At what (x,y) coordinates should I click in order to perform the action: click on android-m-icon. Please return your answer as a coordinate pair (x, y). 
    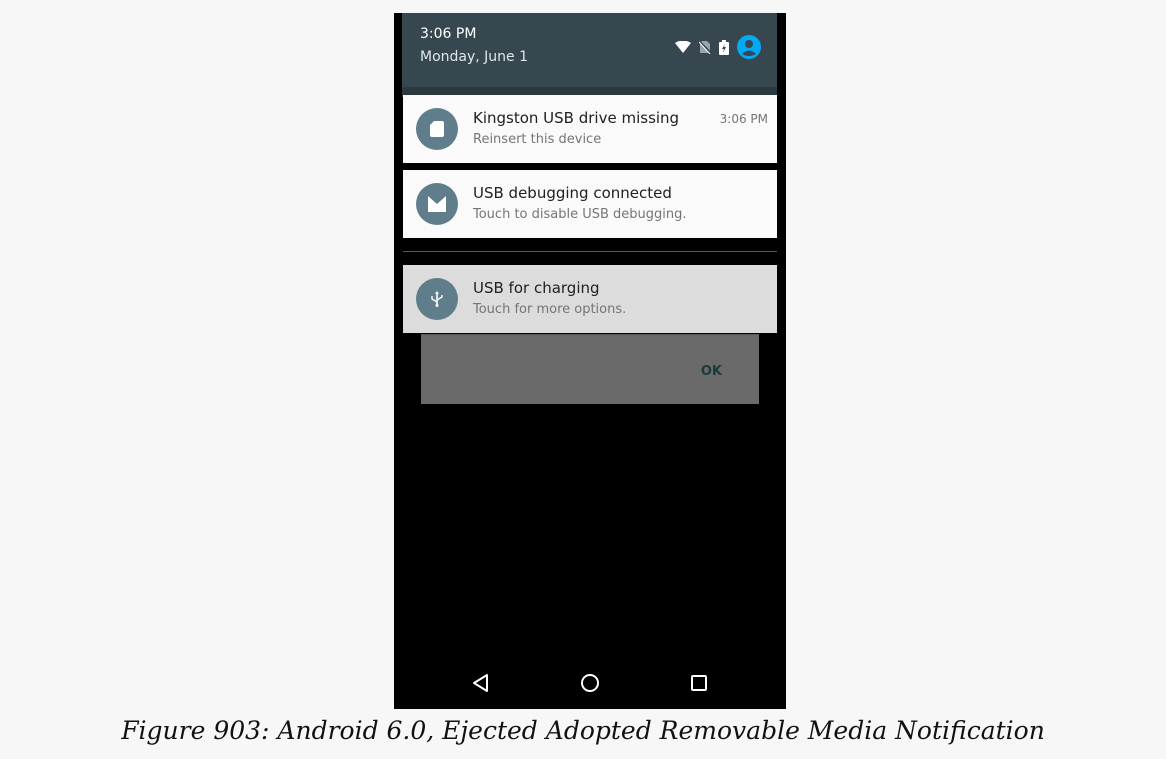
    Looking at the image, I should click on (437, 204).